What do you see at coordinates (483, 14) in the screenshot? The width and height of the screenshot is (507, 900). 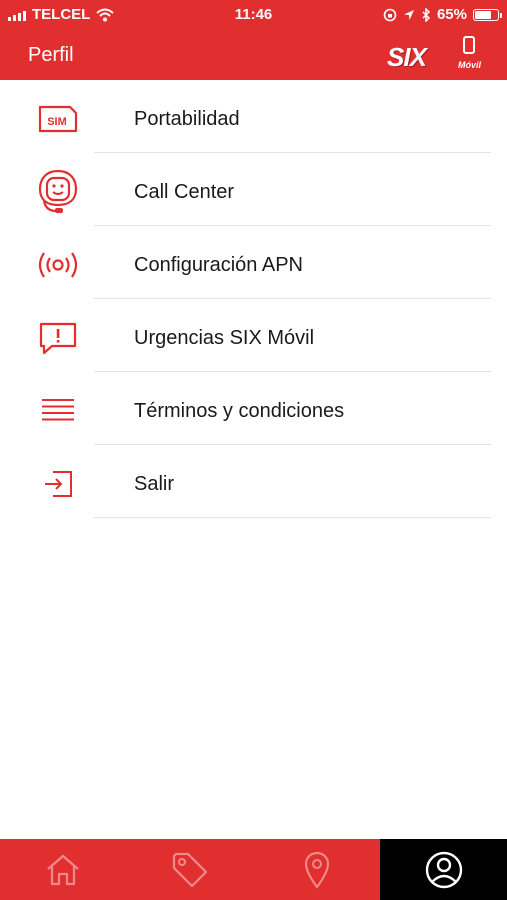 I see `battery-fill` at bounding box center [483, 14].